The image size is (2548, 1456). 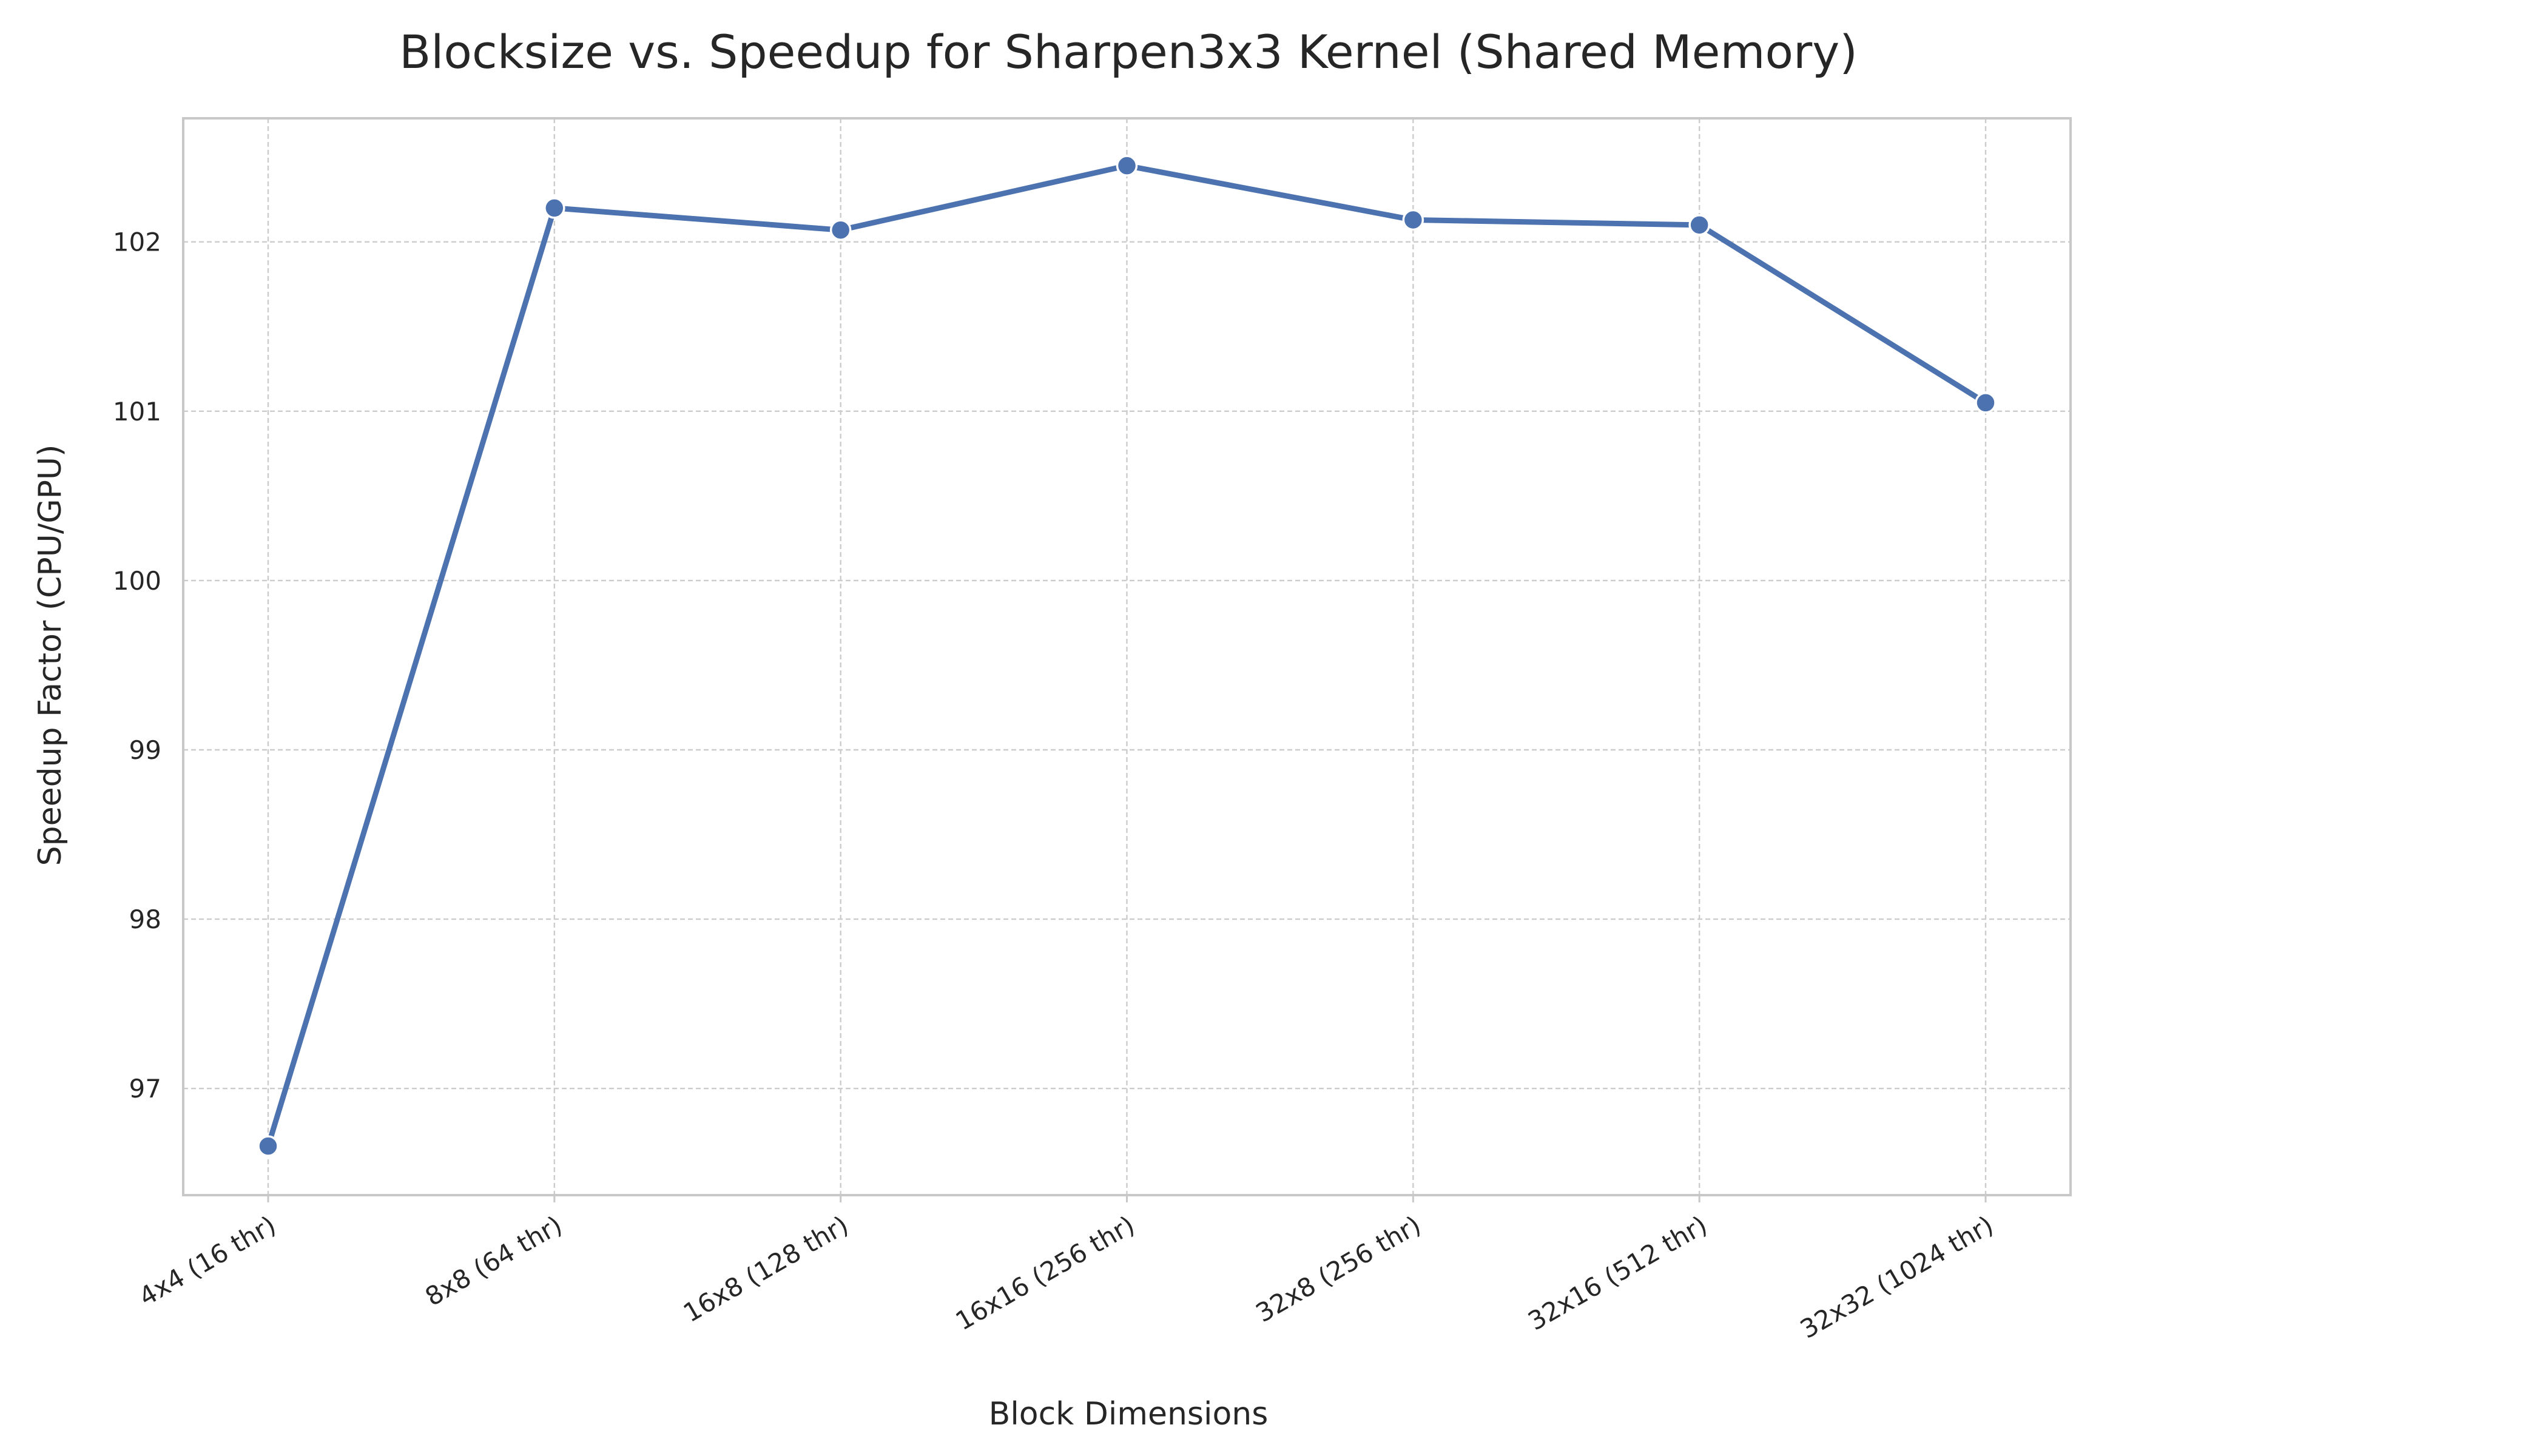 What do you see at coordinates (1045, 1273) in the screenshot?
I see `x-tick-label: 16x16 (256 thr)` at bounding box center [1045, 1273].